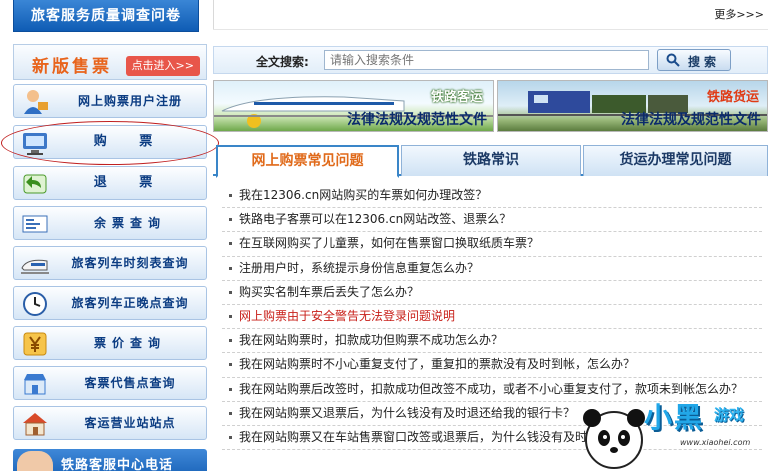 The height and width of the screenshot is (471, 768). I want to click on banner-tag: 铁路货运, so click(732, 97).